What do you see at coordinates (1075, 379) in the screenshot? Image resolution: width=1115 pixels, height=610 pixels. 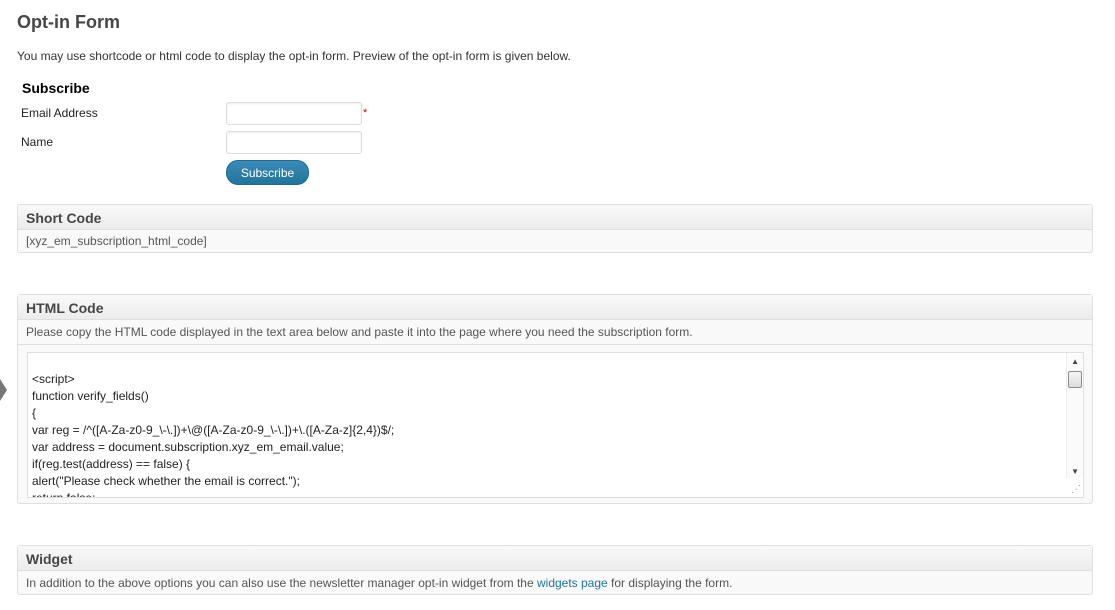 I see `scroll-thumb` at bounding box center [1075, 379].